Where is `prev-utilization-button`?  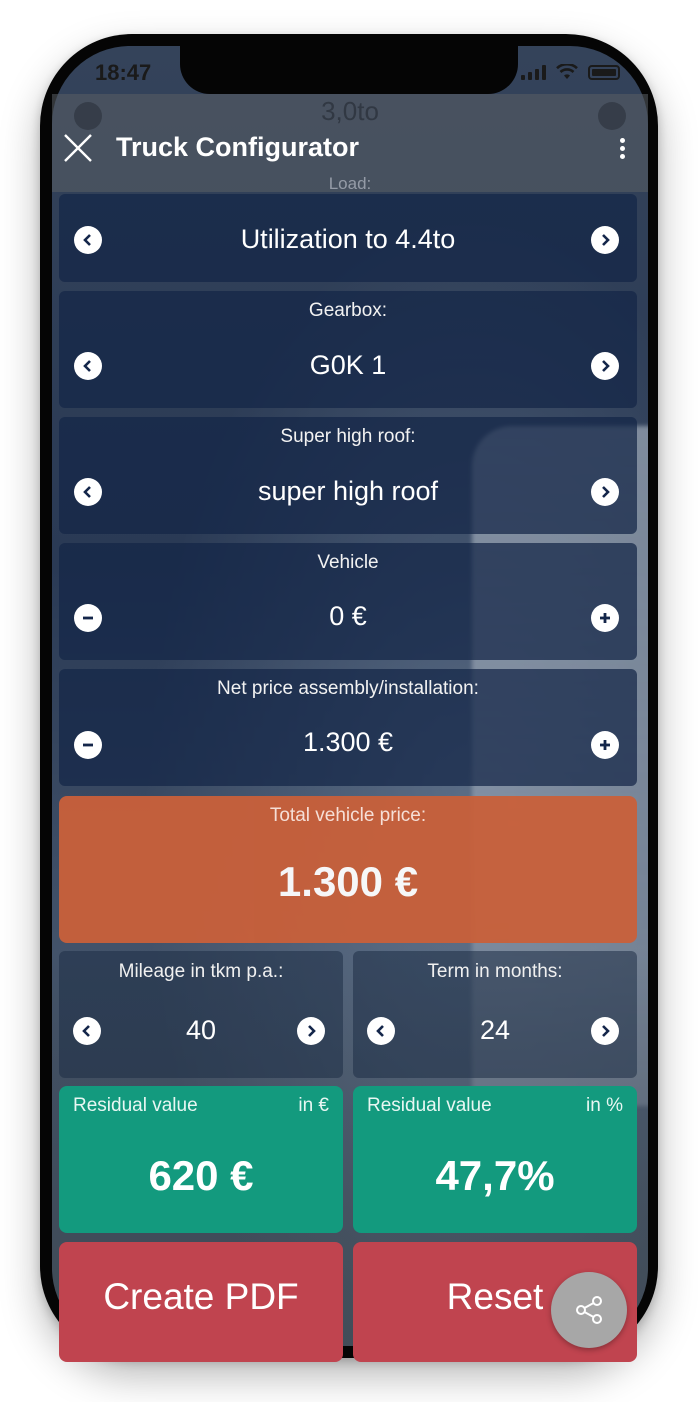
prev-utilization-button is located at coordinates (88, 240).